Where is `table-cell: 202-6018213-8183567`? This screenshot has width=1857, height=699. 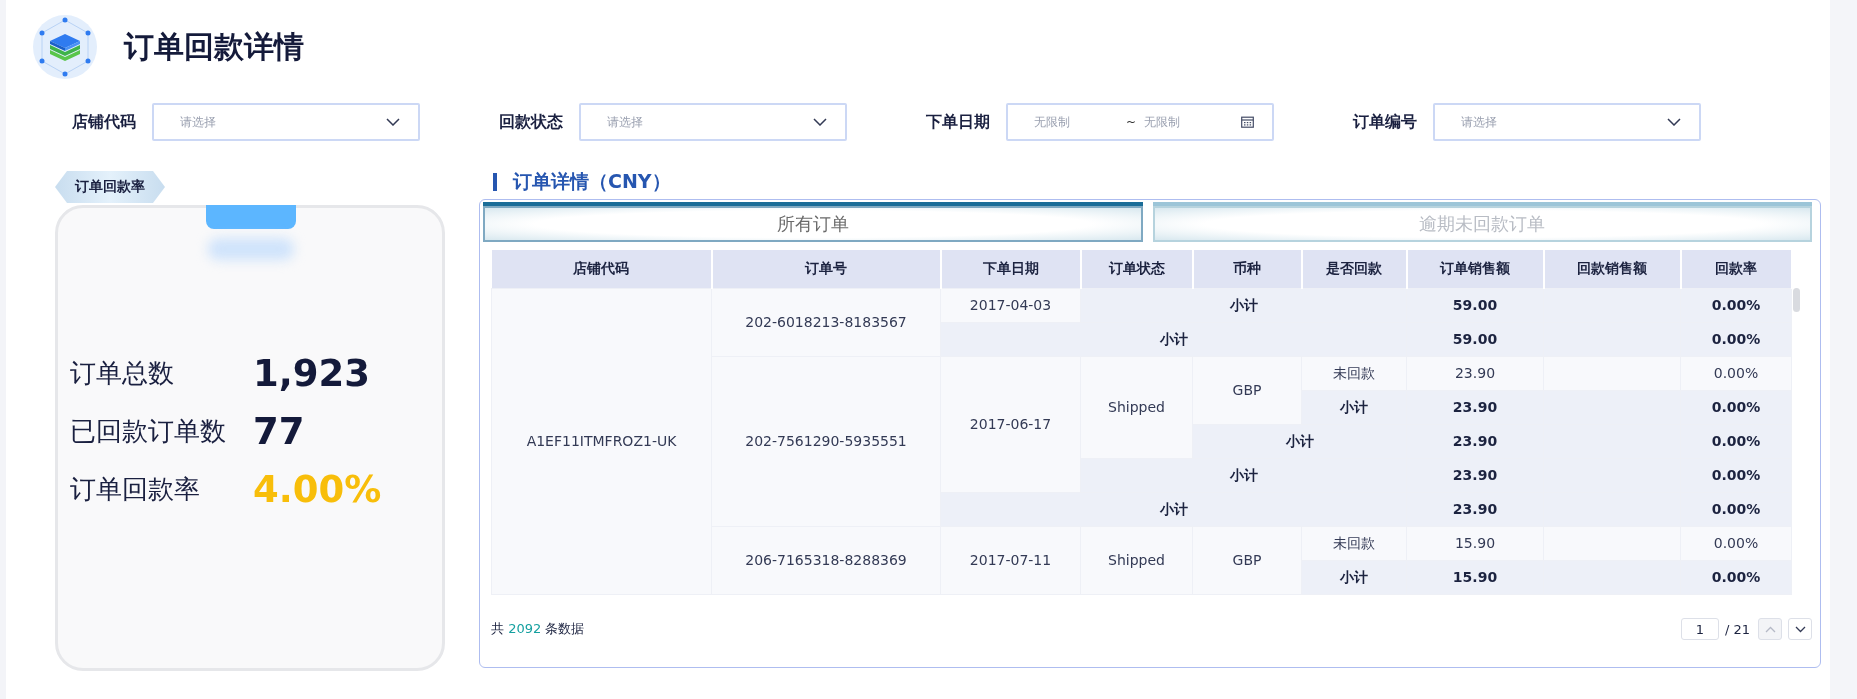 table-cell: 202-6018213-8183567 is located at coordinates (826, 322).